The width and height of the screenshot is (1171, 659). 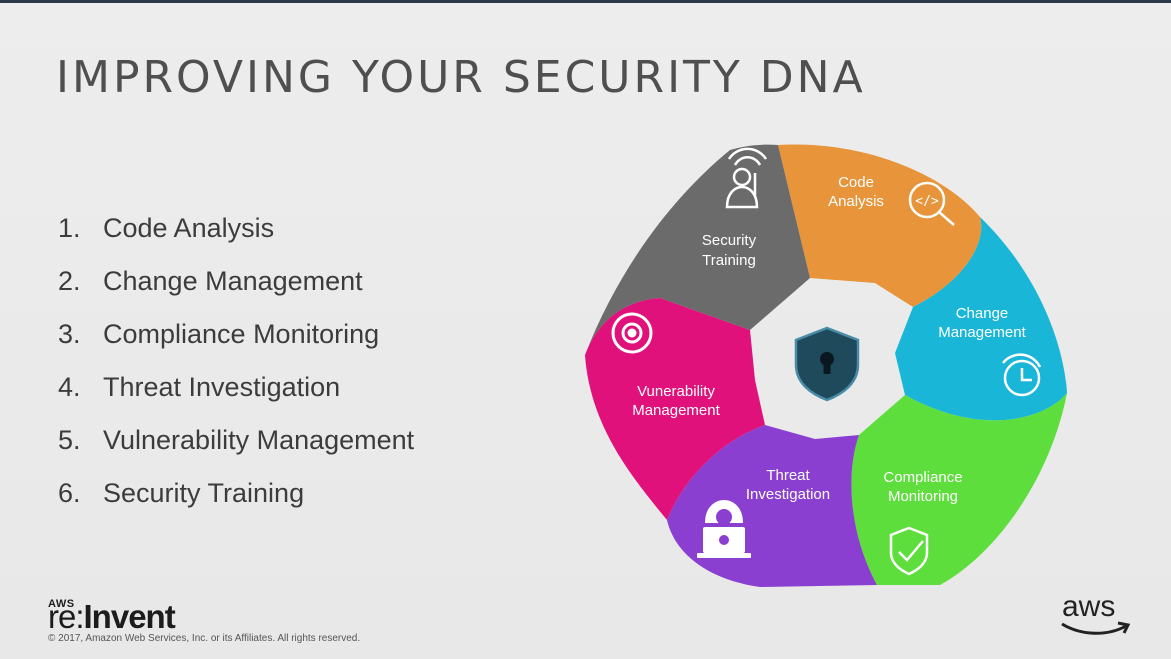 I want to click on list-number: 5., so click(x=69, y=440).